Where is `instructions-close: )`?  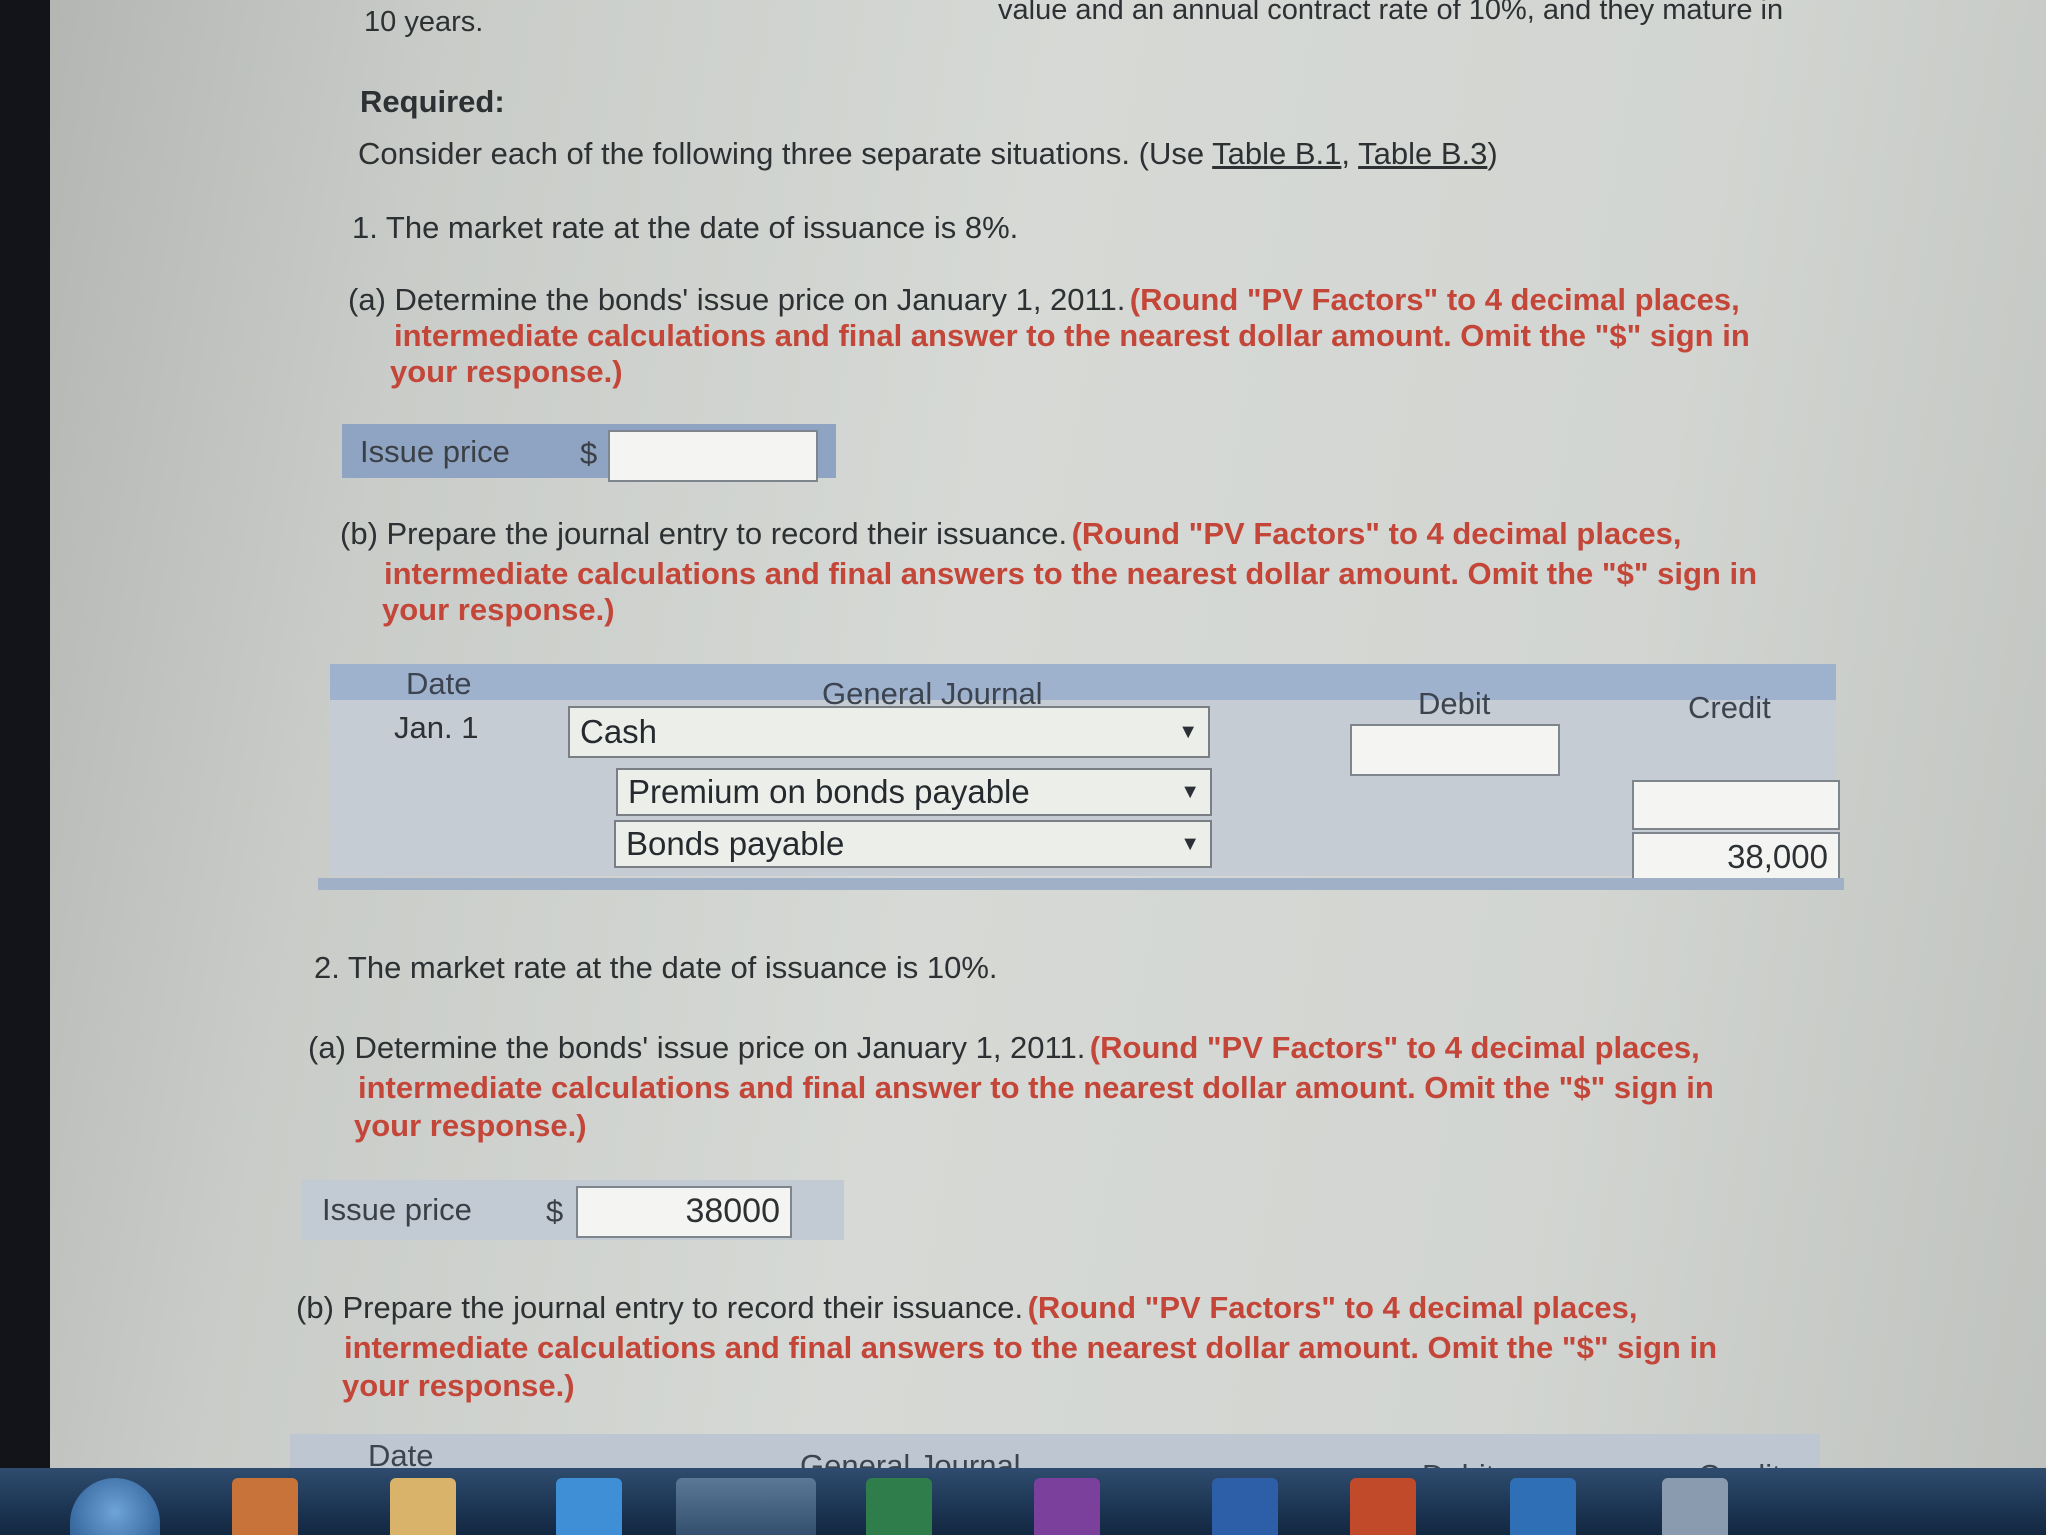 instructions-close: ) is located at coordinates (1492, 153).